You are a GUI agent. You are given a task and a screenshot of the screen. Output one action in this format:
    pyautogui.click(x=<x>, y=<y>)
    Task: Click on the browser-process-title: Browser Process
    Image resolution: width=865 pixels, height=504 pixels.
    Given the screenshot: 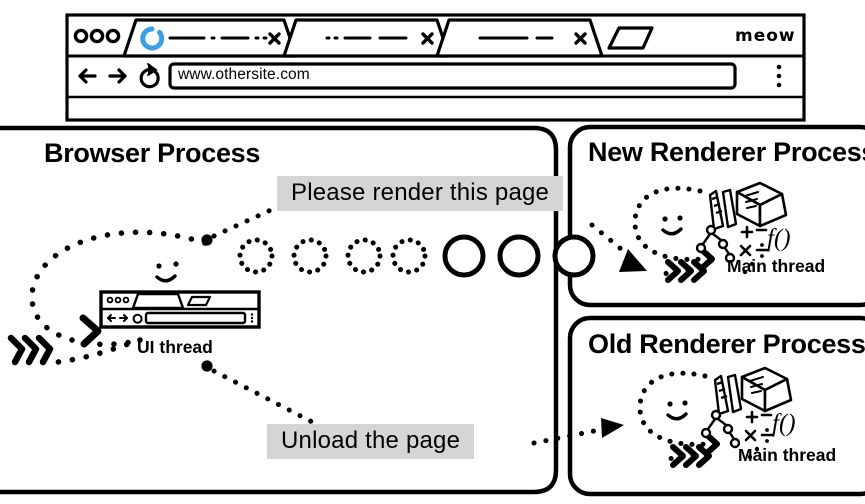 What is the action you would take?
    pyautogui.click(x=152, y=153)
    